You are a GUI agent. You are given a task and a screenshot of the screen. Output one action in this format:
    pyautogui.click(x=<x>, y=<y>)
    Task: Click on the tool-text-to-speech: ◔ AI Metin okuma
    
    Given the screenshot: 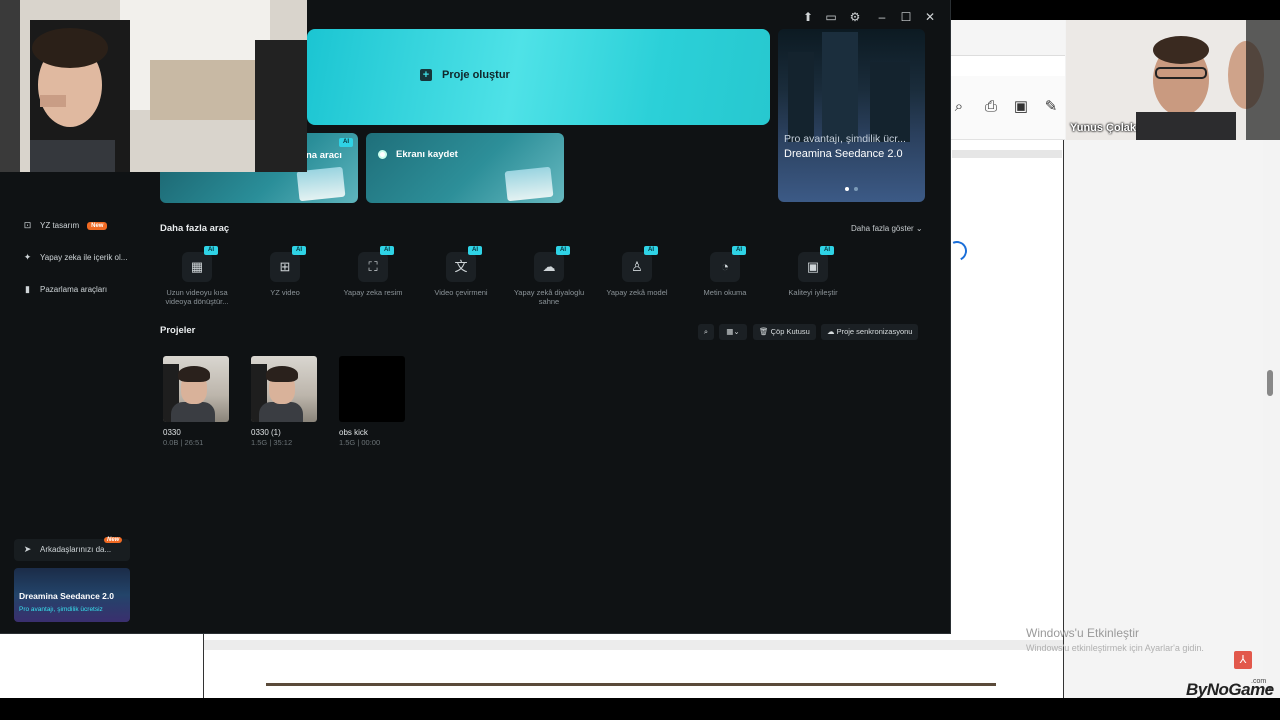 What is the action you would take?
    pyautogui.click(x=725, y=271)
    